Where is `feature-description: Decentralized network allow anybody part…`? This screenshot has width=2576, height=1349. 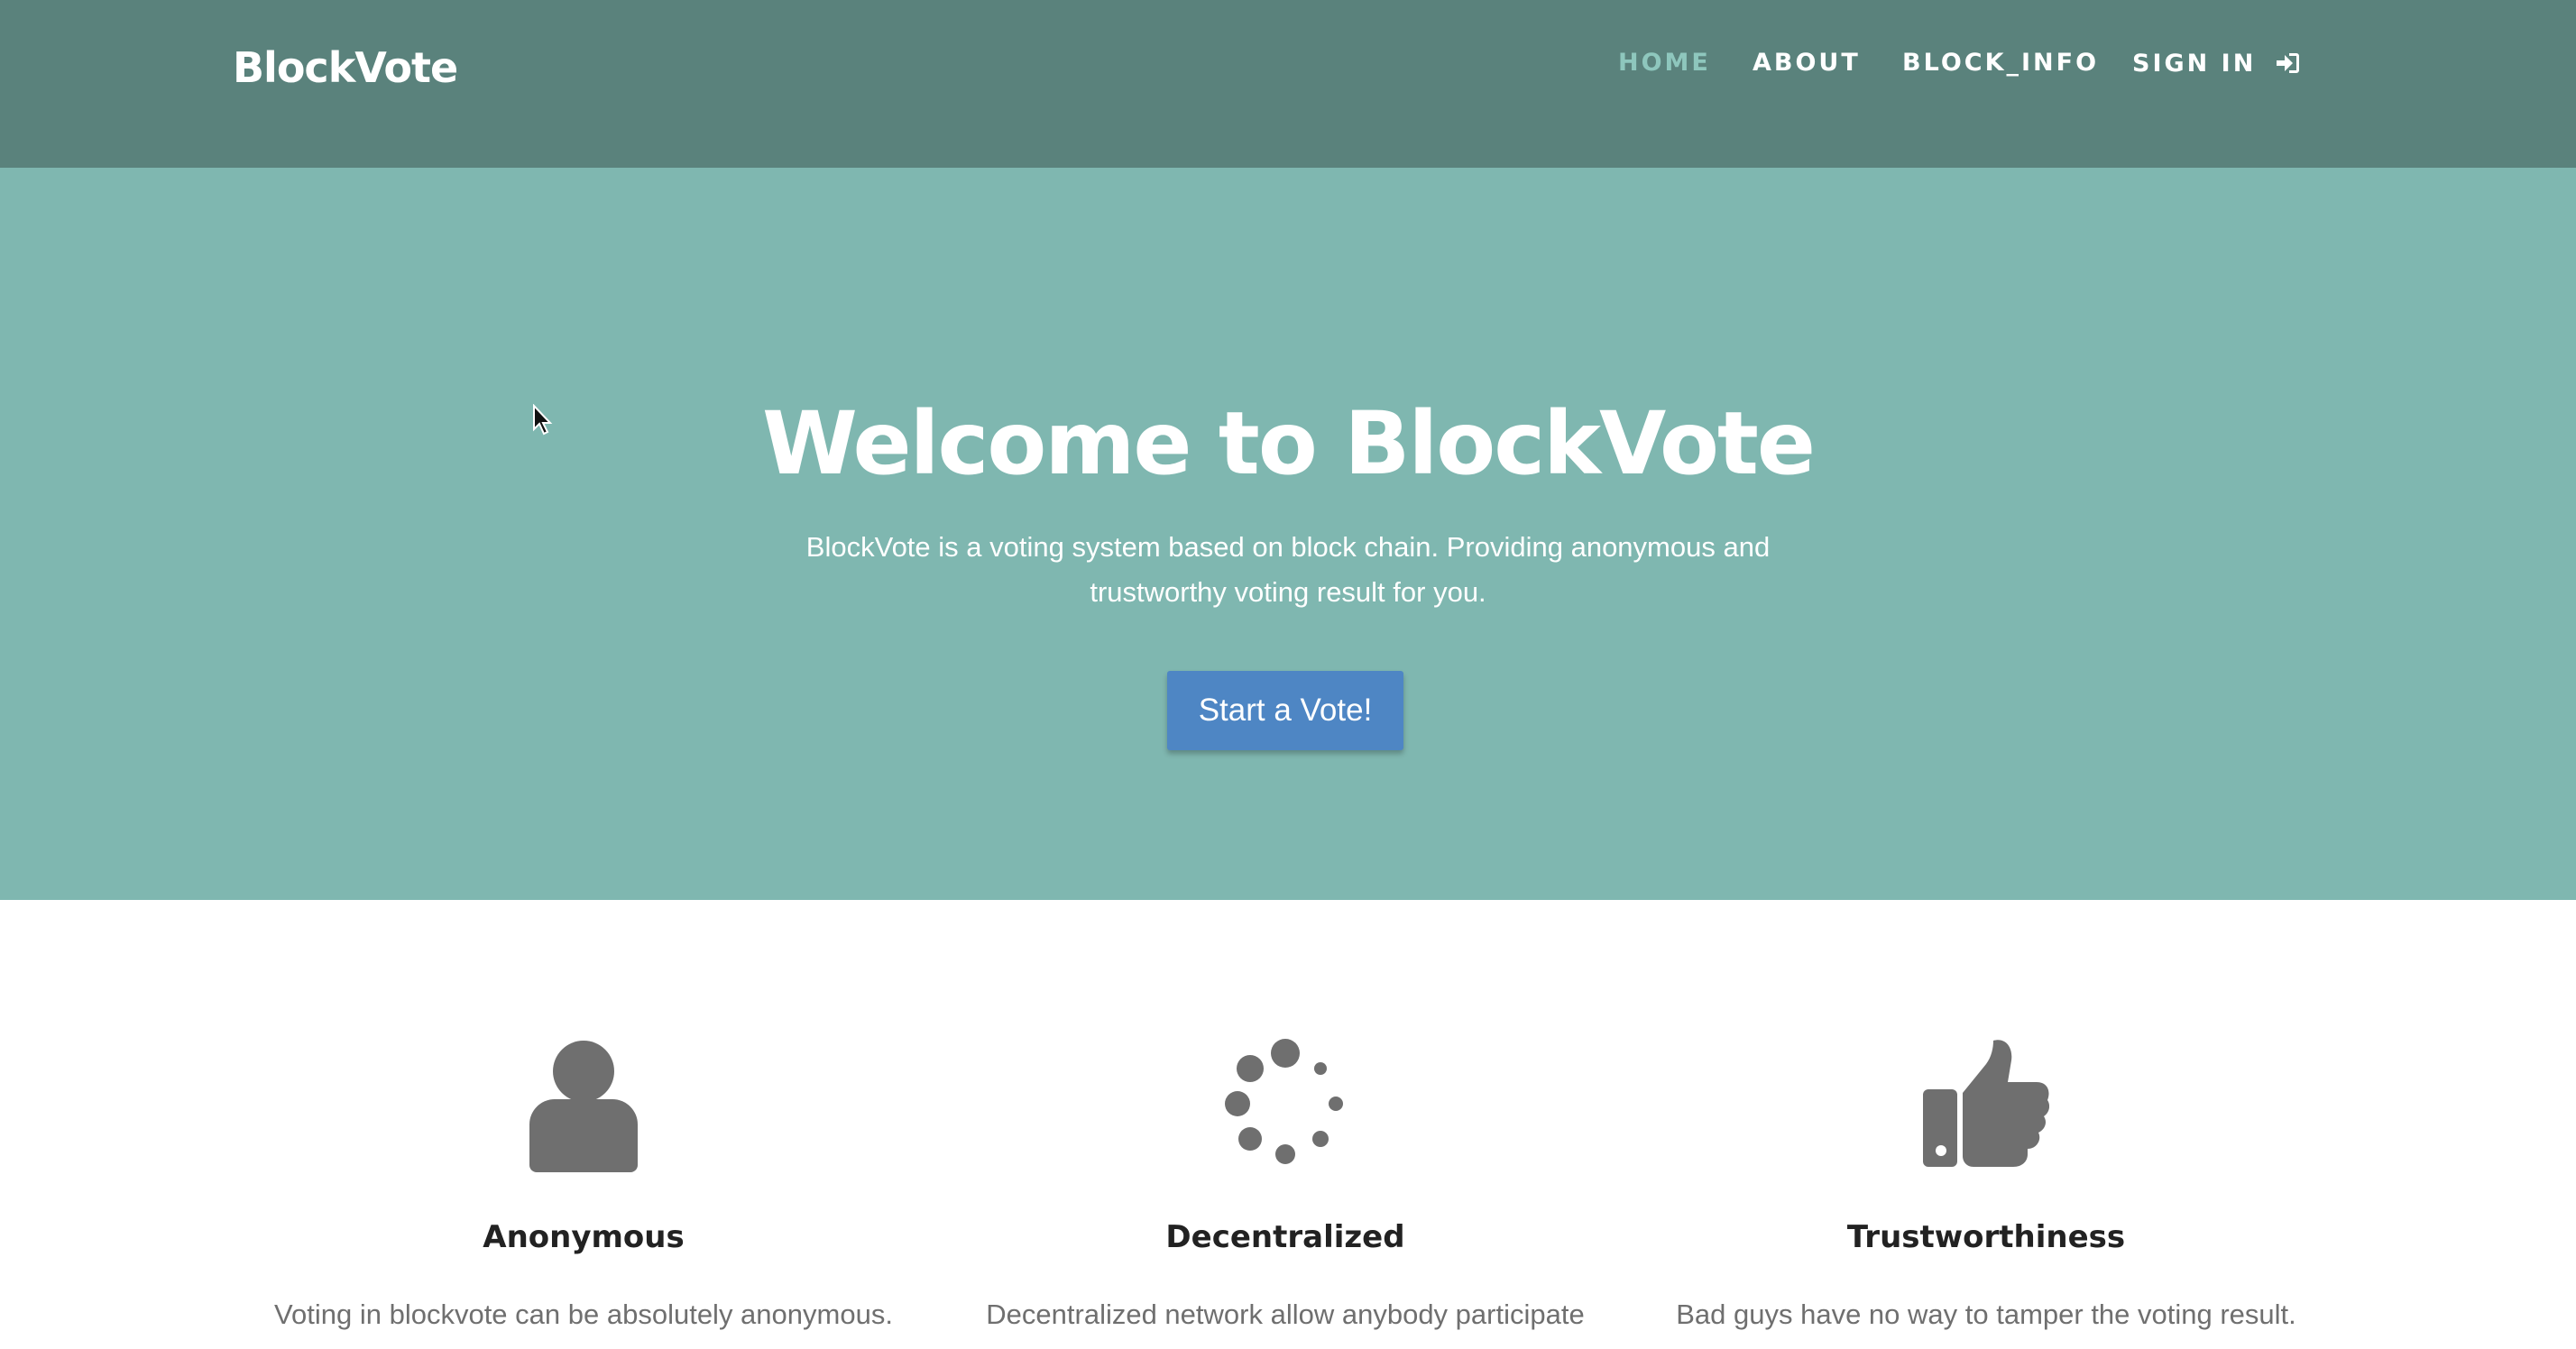 feature-description: Decentralized network allow anybody part… is located at coordinates (1285, 1315).